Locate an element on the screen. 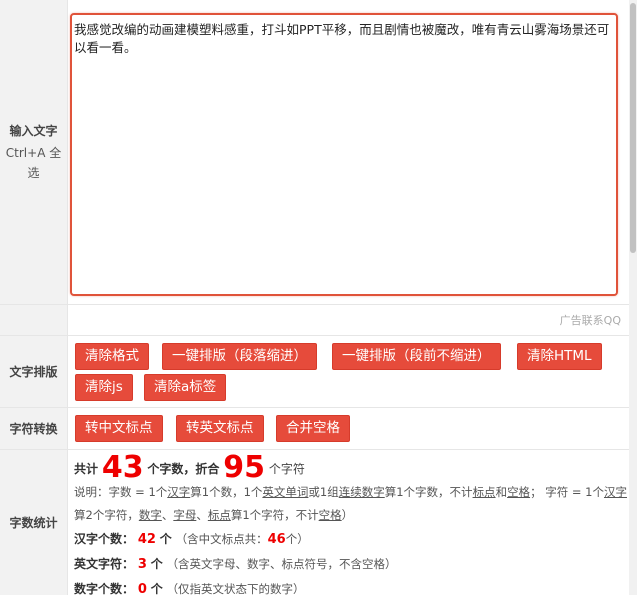  desc-text: 算1个字符，不计 is located at coordinates (274, 515).